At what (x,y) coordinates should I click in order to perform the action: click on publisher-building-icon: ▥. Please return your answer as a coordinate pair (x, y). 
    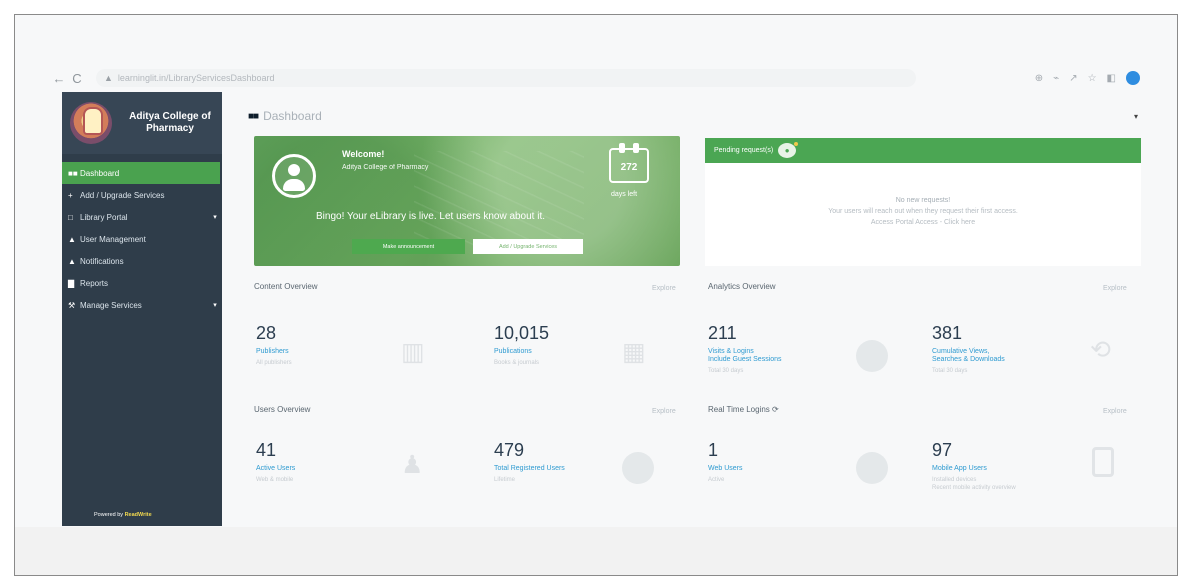
    Looking at the image, I should click on (413, 352).